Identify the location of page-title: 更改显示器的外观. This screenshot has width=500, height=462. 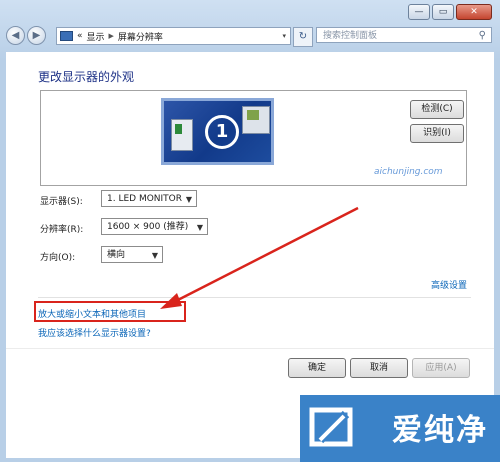
(86, 77).